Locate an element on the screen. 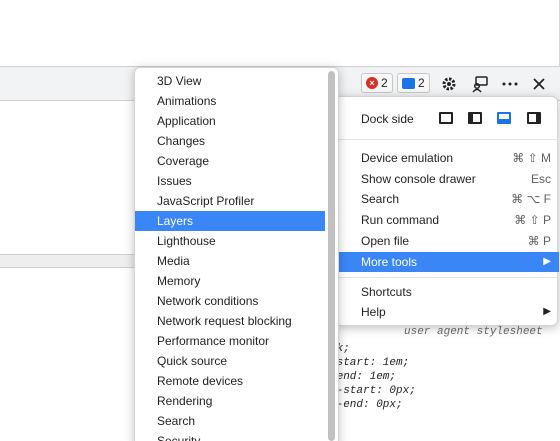  menu-item-label: Device emulation is located at coordinates (407, 158).